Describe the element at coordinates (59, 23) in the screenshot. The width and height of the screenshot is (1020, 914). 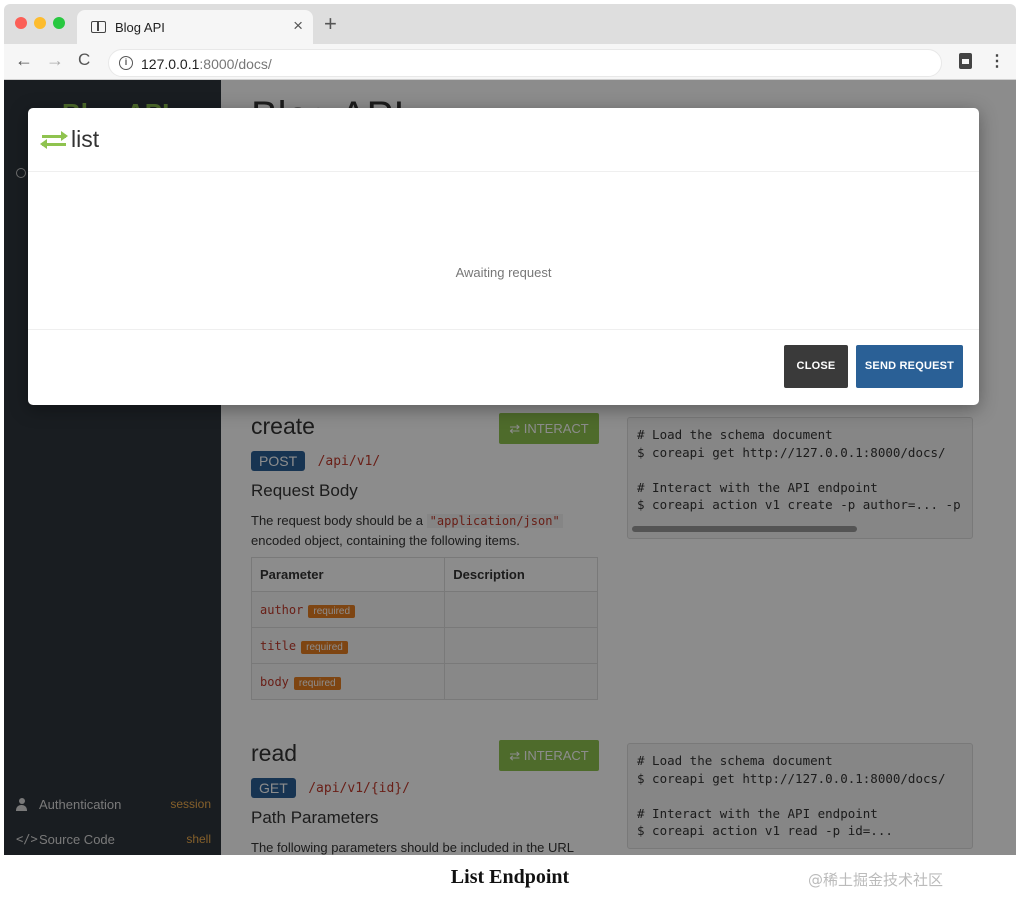
I see `maximize-window-button` at that location.